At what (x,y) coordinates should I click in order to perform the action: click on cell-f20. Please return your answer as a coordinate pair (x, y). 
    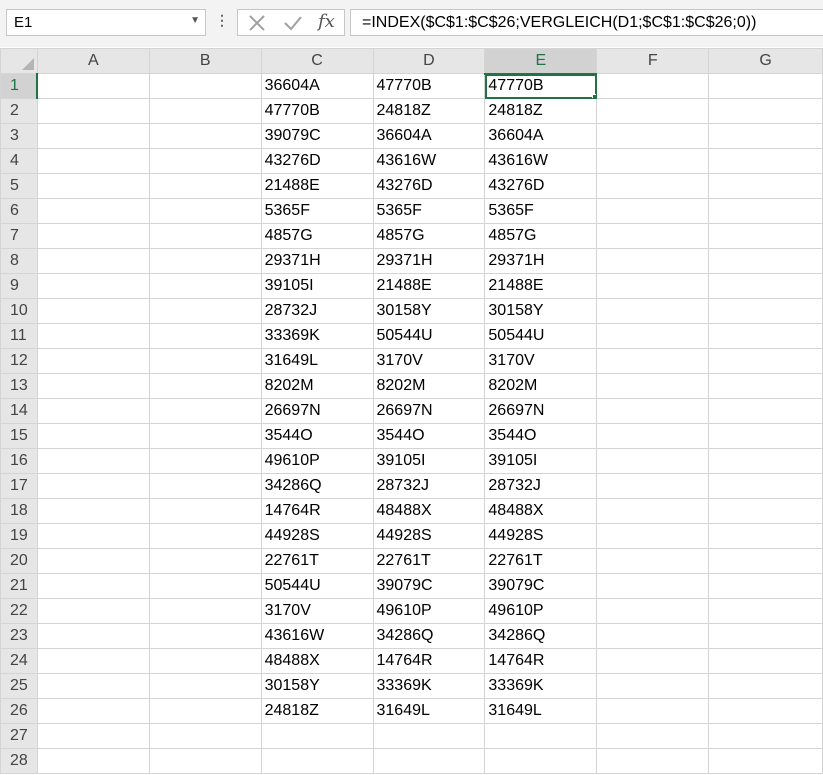
    Looking at the image, I should click on (653, 561).